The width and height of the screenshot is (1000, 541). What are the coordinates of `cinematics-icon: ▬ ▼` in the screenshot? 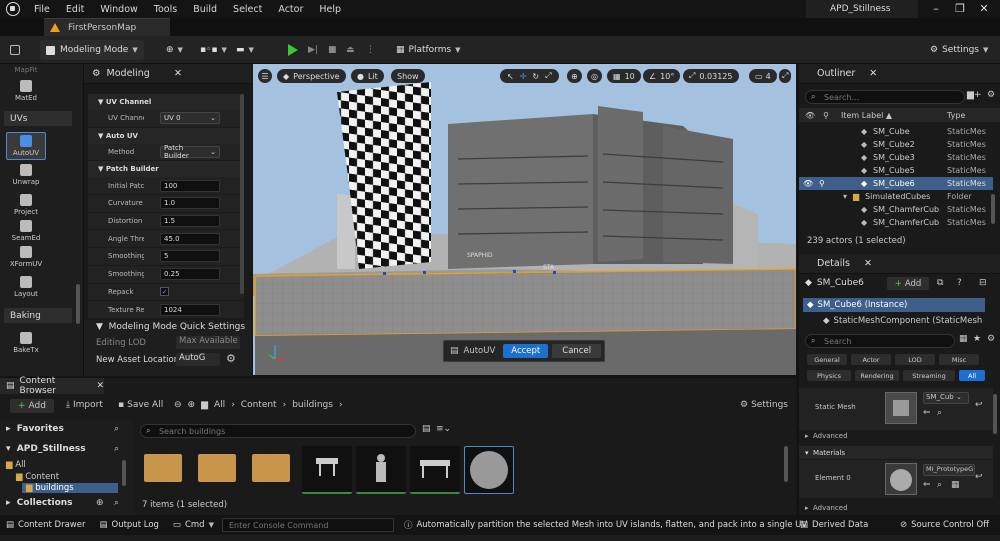 It's located at (245, 50).